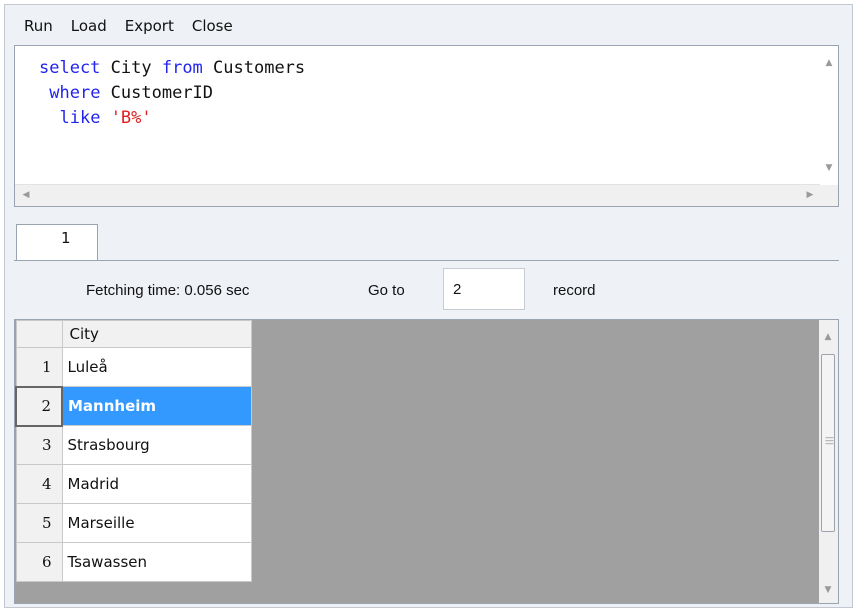 The width and height of the screenshot is (857, 612). I want to click on goto-label: Go to, so click(386, 290).